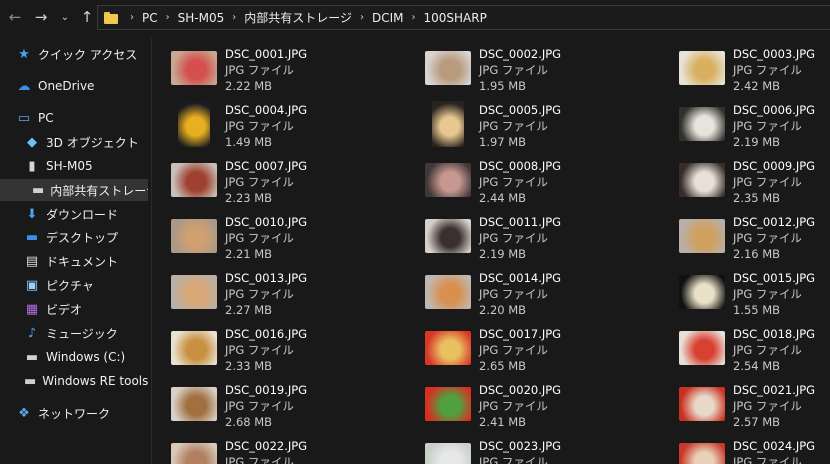 The height and width of the screenshot is (464, 830). I want to click on file-tile: DSC_0018.JPG JPG ファイル 2.54 MB, so click(745, 348).